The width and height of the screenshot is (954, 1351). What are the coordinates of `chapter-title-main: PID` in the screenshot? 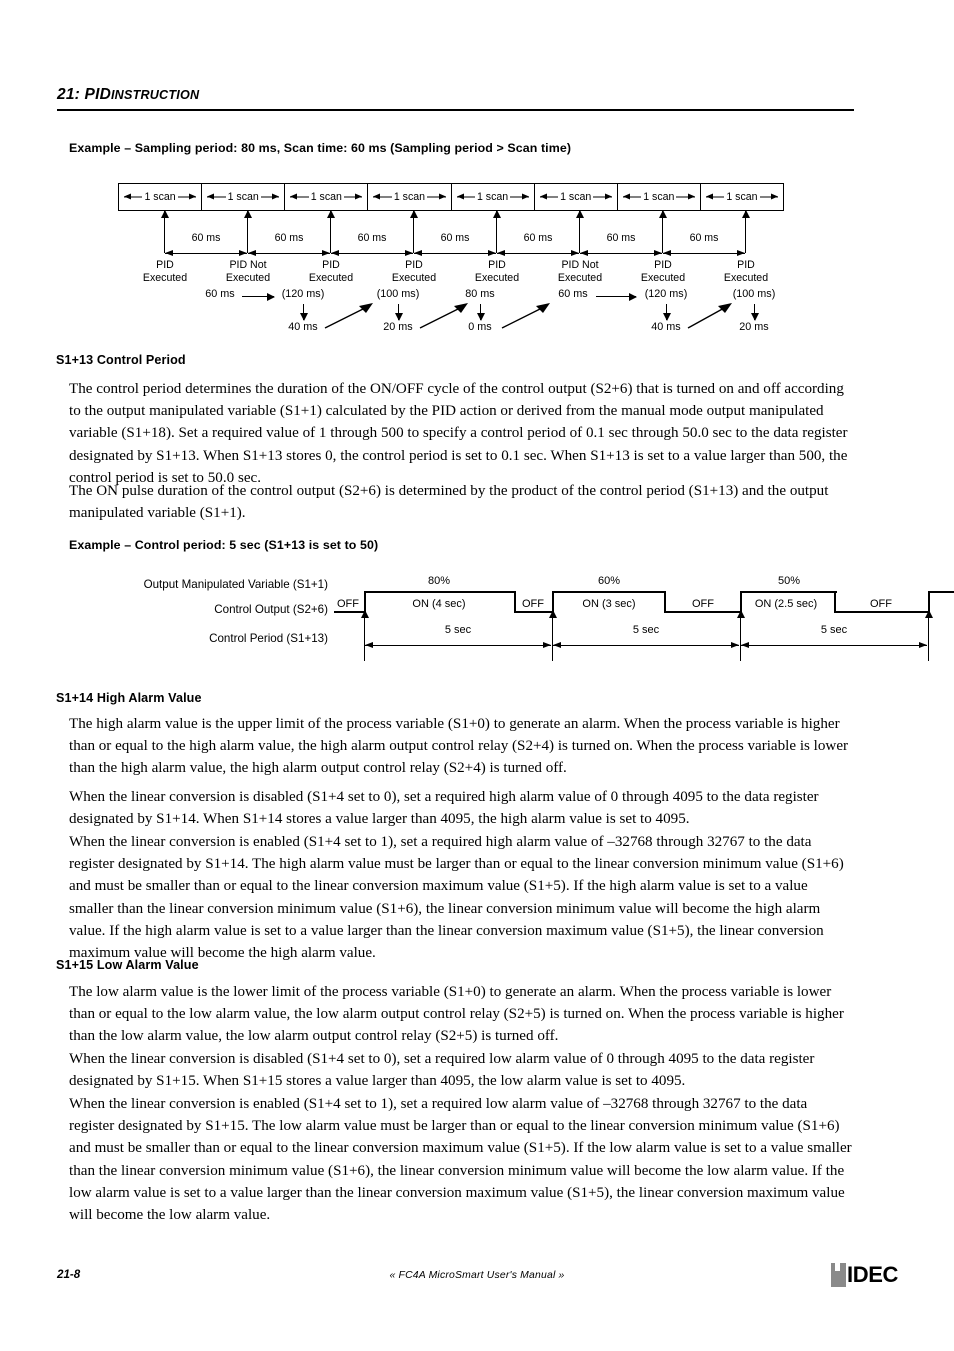 It's located at (97, 94).